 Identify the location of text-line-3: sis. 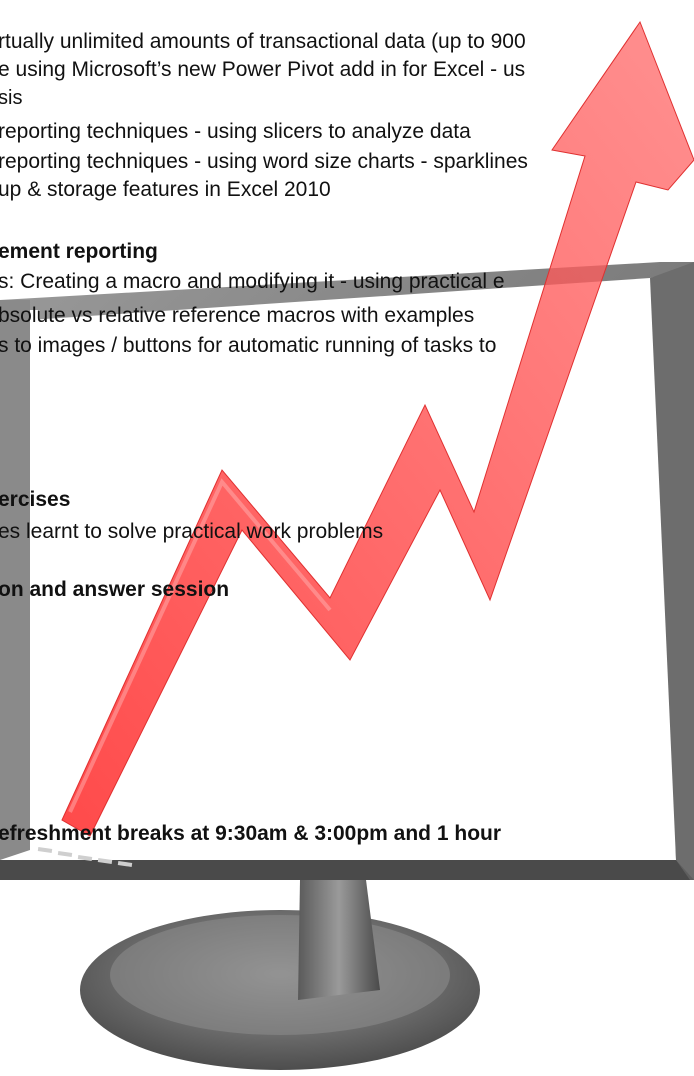
(11, 98).